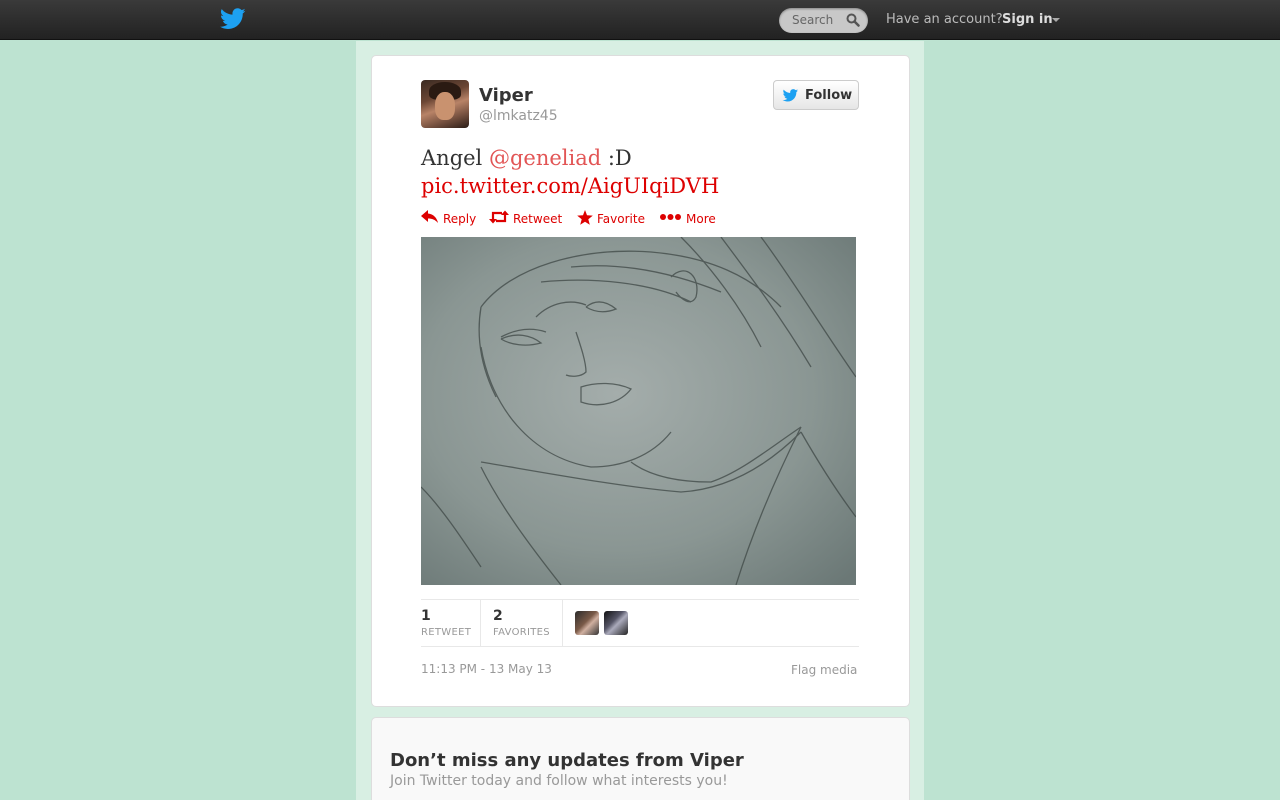  What do you see at coordinates (426, 616) in the screenshot?
I see `retweet-count: 1` at bounding box center [426, 616].